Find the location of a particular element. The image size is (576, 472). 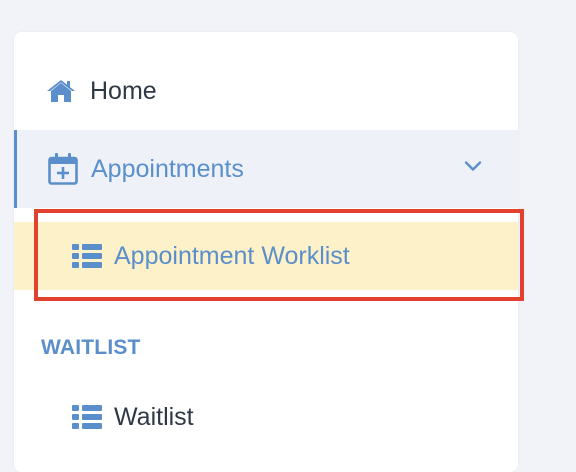

sidebar-item-label: Appointments is located at coordinates (167, 168).